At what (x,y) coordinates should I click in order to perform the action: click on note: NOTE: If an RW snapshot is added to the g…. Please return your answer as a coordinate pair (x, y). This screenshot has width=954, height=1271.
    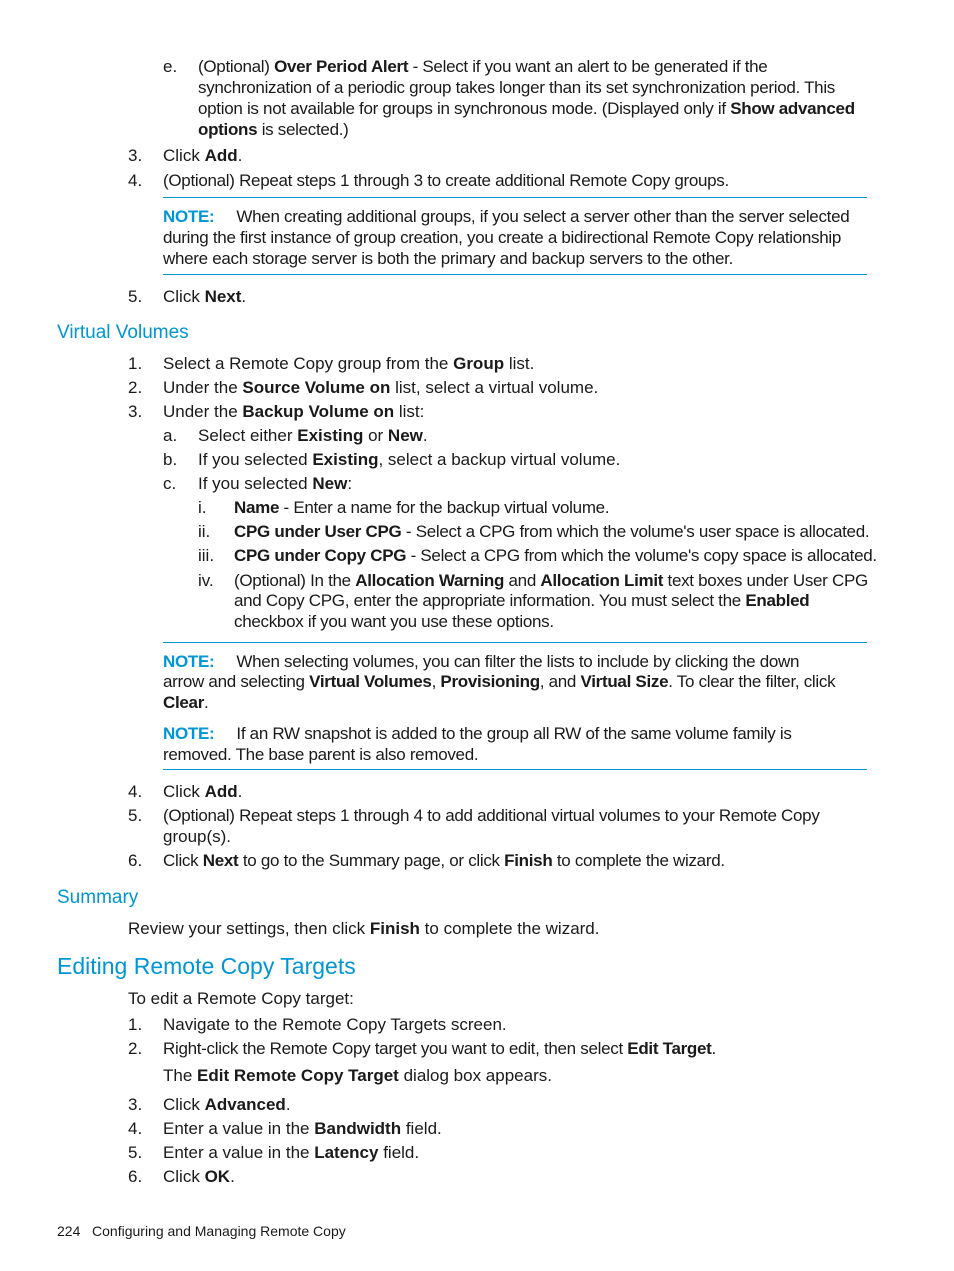
    Looking at the image, I should click on (477, 733).